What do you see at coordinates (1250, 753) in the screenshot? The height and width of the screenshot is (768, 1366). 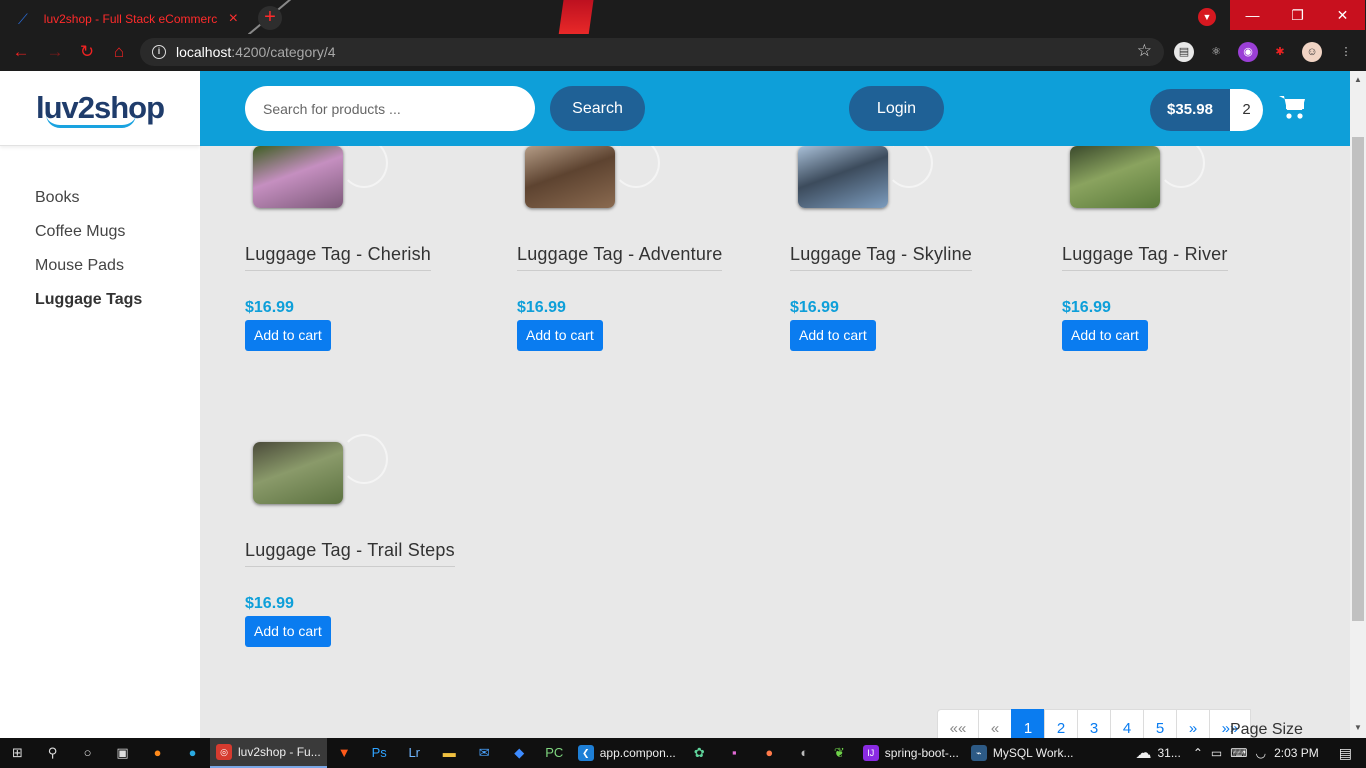 I see `system-tray: ☁ 31... ⌃ ▭ ⌨ ◡ 2:03 PM ▤` at bounding box center [1250, 753].